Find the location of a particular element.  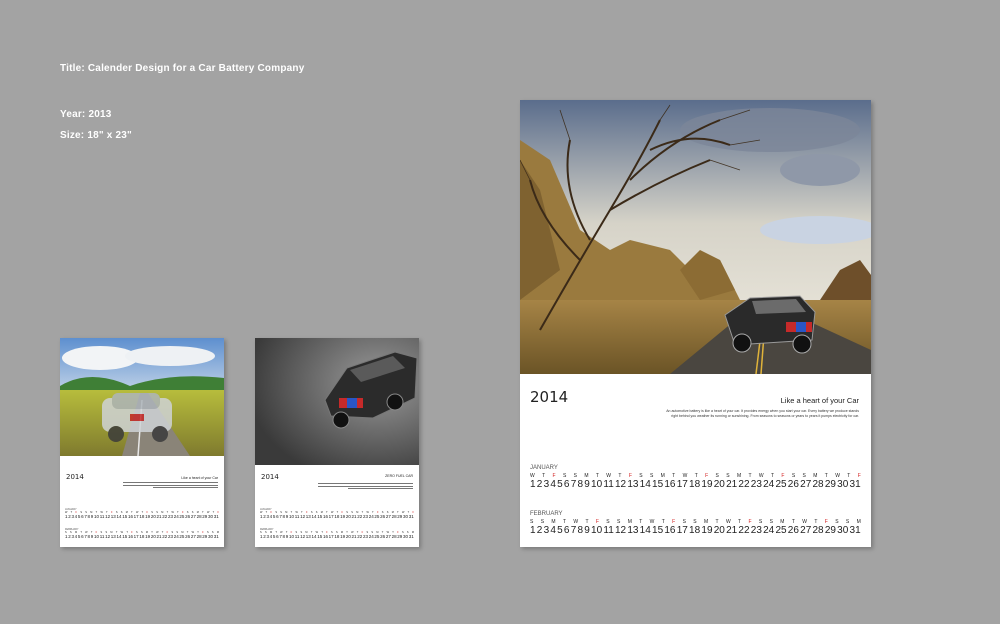

day-number: 29 is located at coordinates (830, 530).